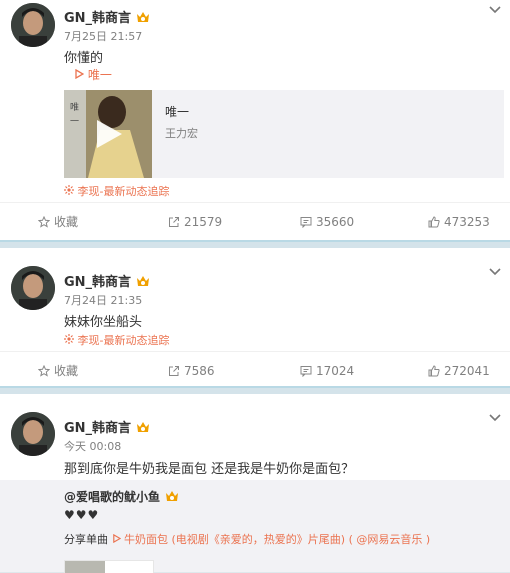  I want to click on post-text: 那到底你是牛奶我是面包 还是我是牛奶你是面包？, so click(209, 469).